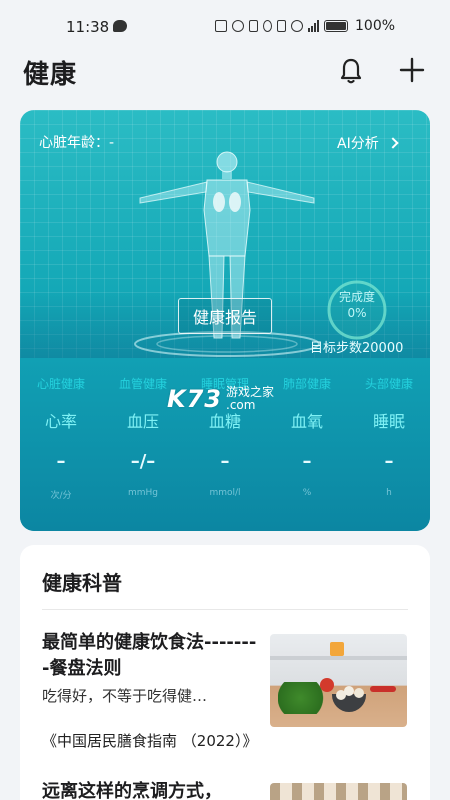  Describe the element at coordinates (313, 26) in the screenshot. I see `signal-icon` at that location.